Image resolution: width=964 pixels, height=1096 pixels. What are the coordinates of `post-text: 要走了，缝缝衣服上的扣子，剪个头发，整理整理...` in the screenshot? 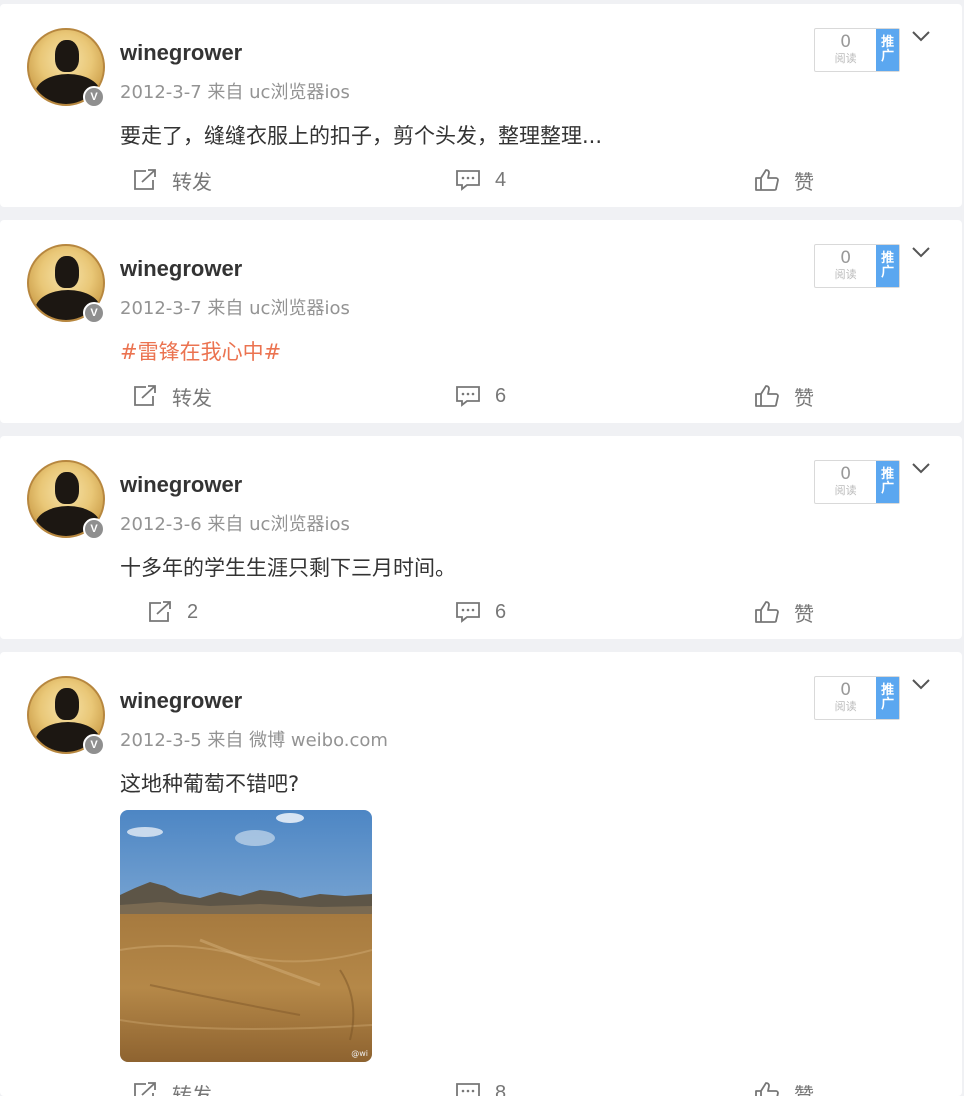 It's located at (361, 136).